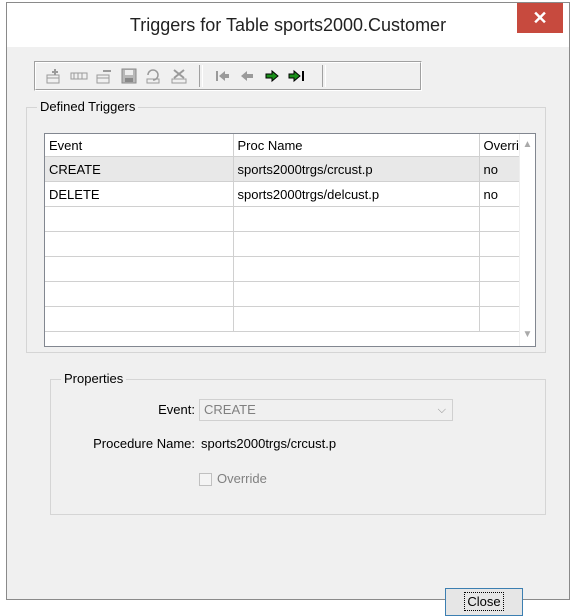  I want to click on override-checkbox, so click(205, 479).